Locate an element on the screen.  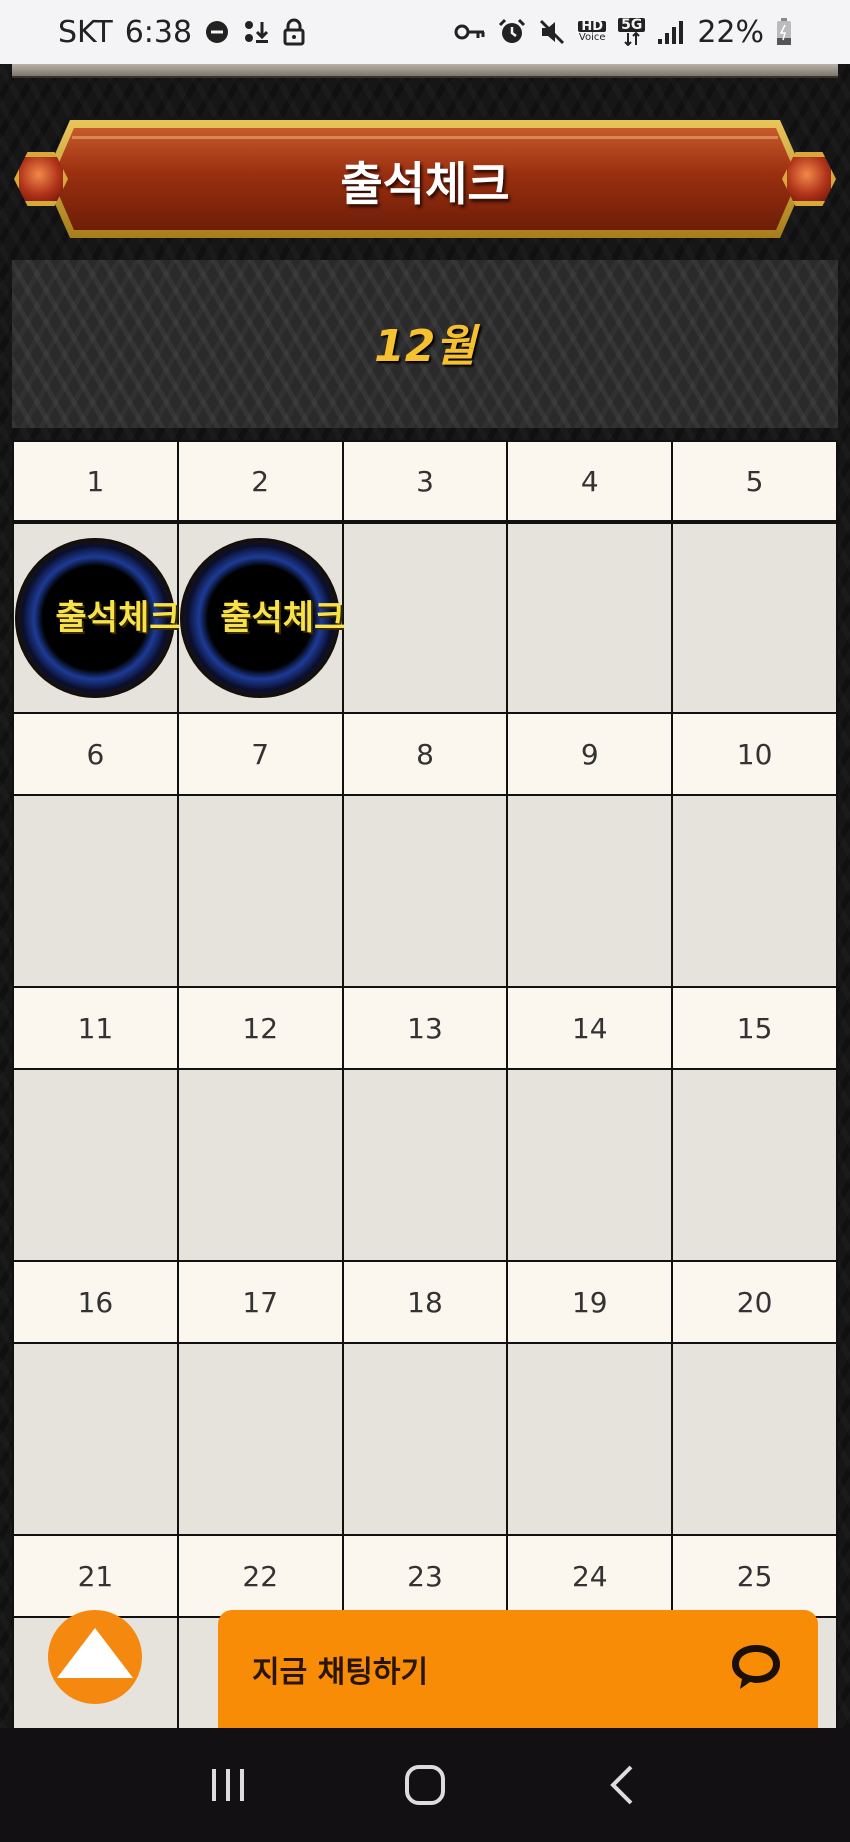
calendar-date-label: 9 is located at coordinates (591, 755).